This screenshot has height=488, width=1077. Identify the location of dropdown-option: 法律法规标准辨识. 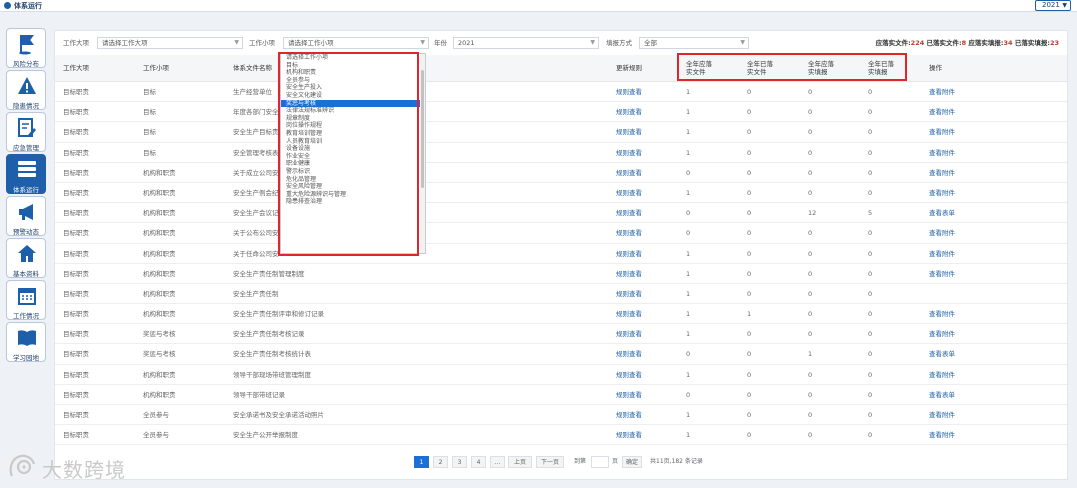
(353, 111).